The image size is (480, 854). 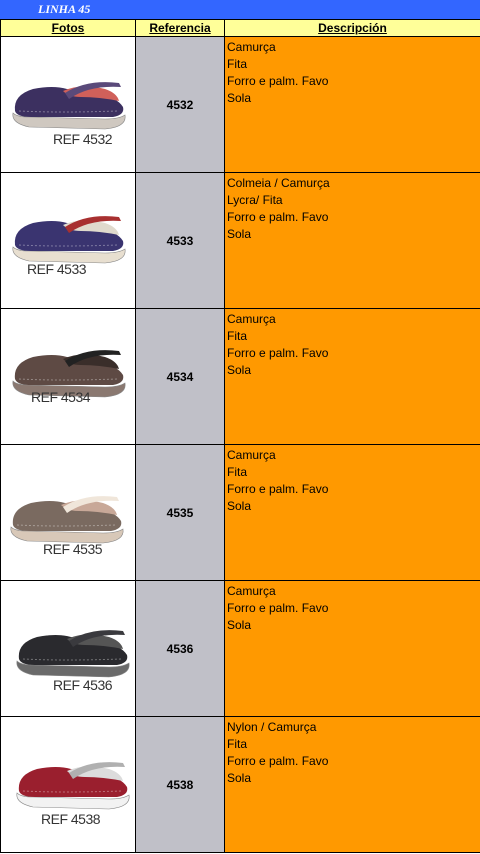 I want to click on reference-cell: 4534, so click(x=180, y=376).